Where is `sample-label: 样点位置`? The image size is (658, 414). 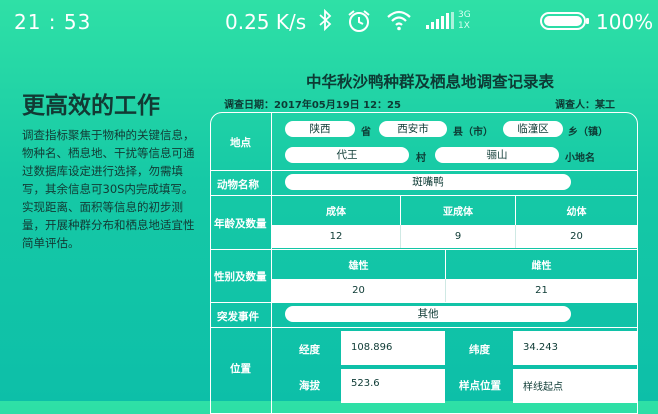
sample-label: 样点位置 is located at coordinates (480, 386).